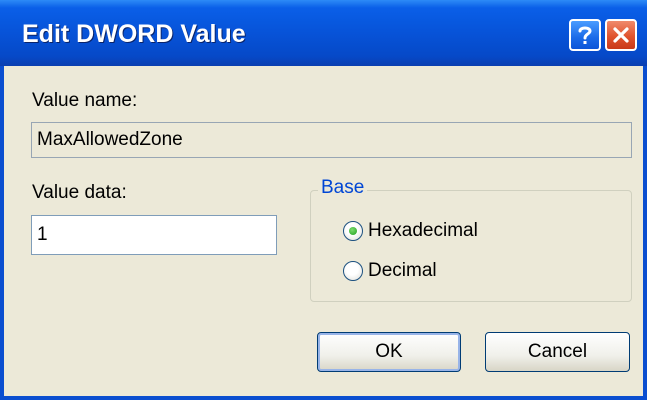 The width and height of the screenshot is (647, 400). Describe the element at coordinates (42, 234) in the screenshot. I see `value-data-text: 1` at that location.